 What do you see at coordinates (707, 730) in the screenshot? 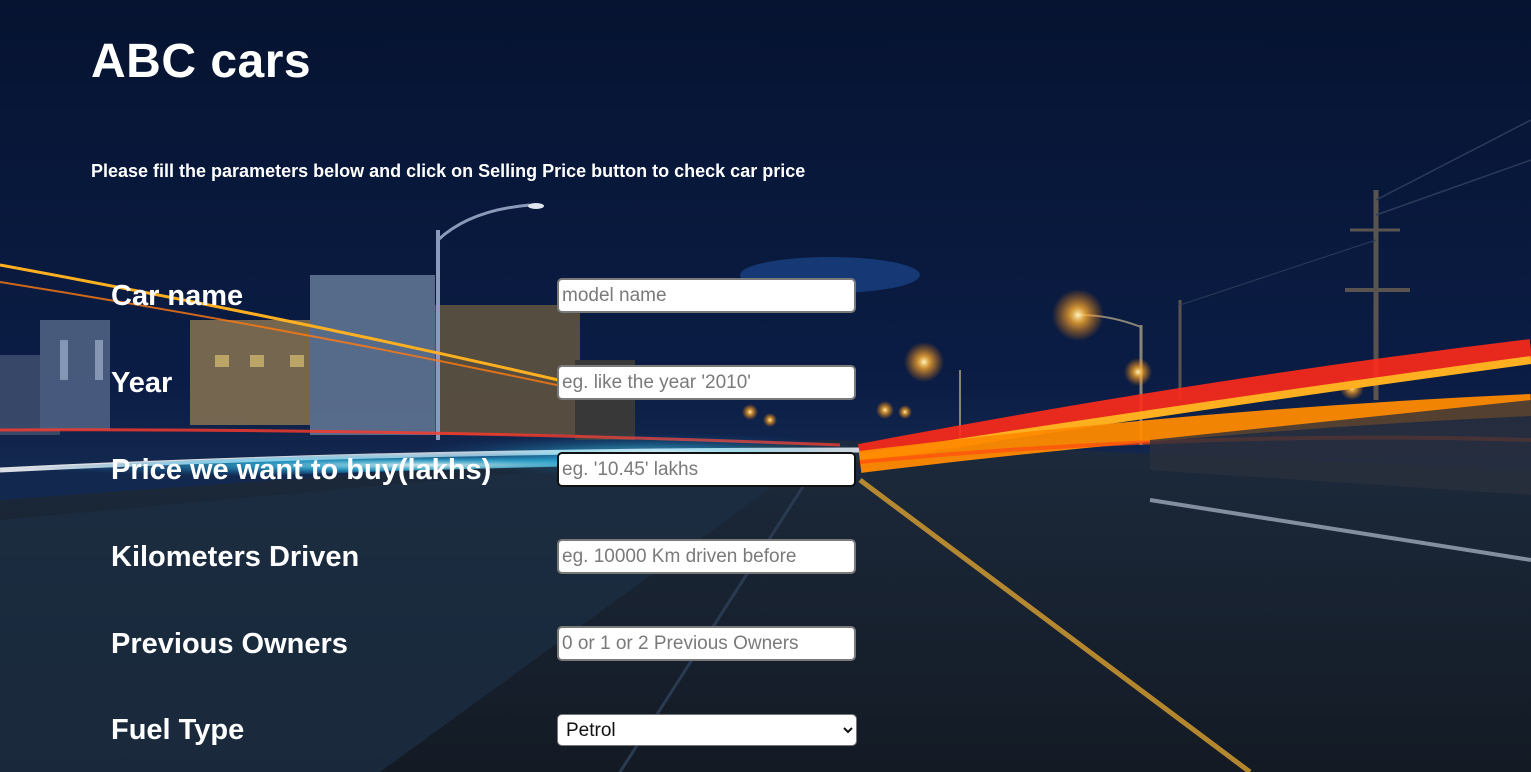
I see `fuel-type-select: Petrol` at bounding box center [707, 730].